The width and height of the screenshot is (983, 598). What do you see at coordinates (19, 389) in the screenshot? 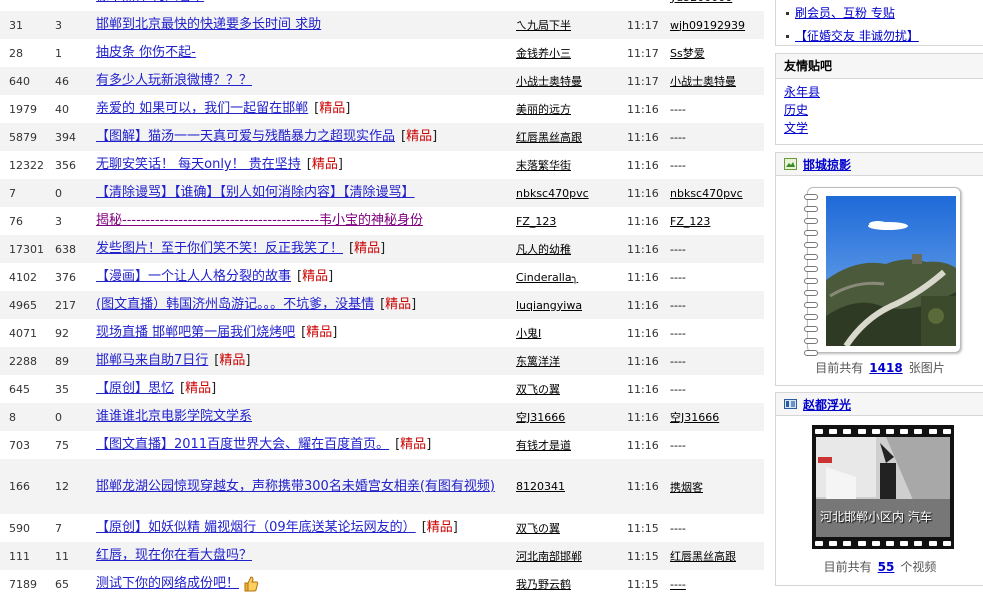
I see `reply-count: 645` at bounding box center [19, 389].